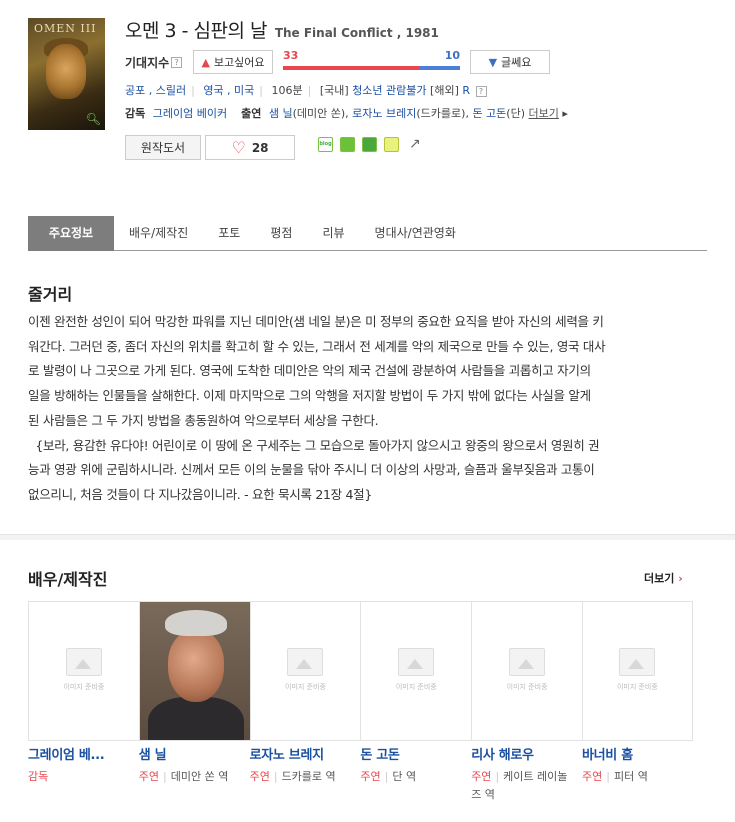 This screenshot has width=735, height=822. Describe the element at coordinates (233, 62) in the screenshot. I see `want-to-see-button: ▲ 보고싶어요` at that location.